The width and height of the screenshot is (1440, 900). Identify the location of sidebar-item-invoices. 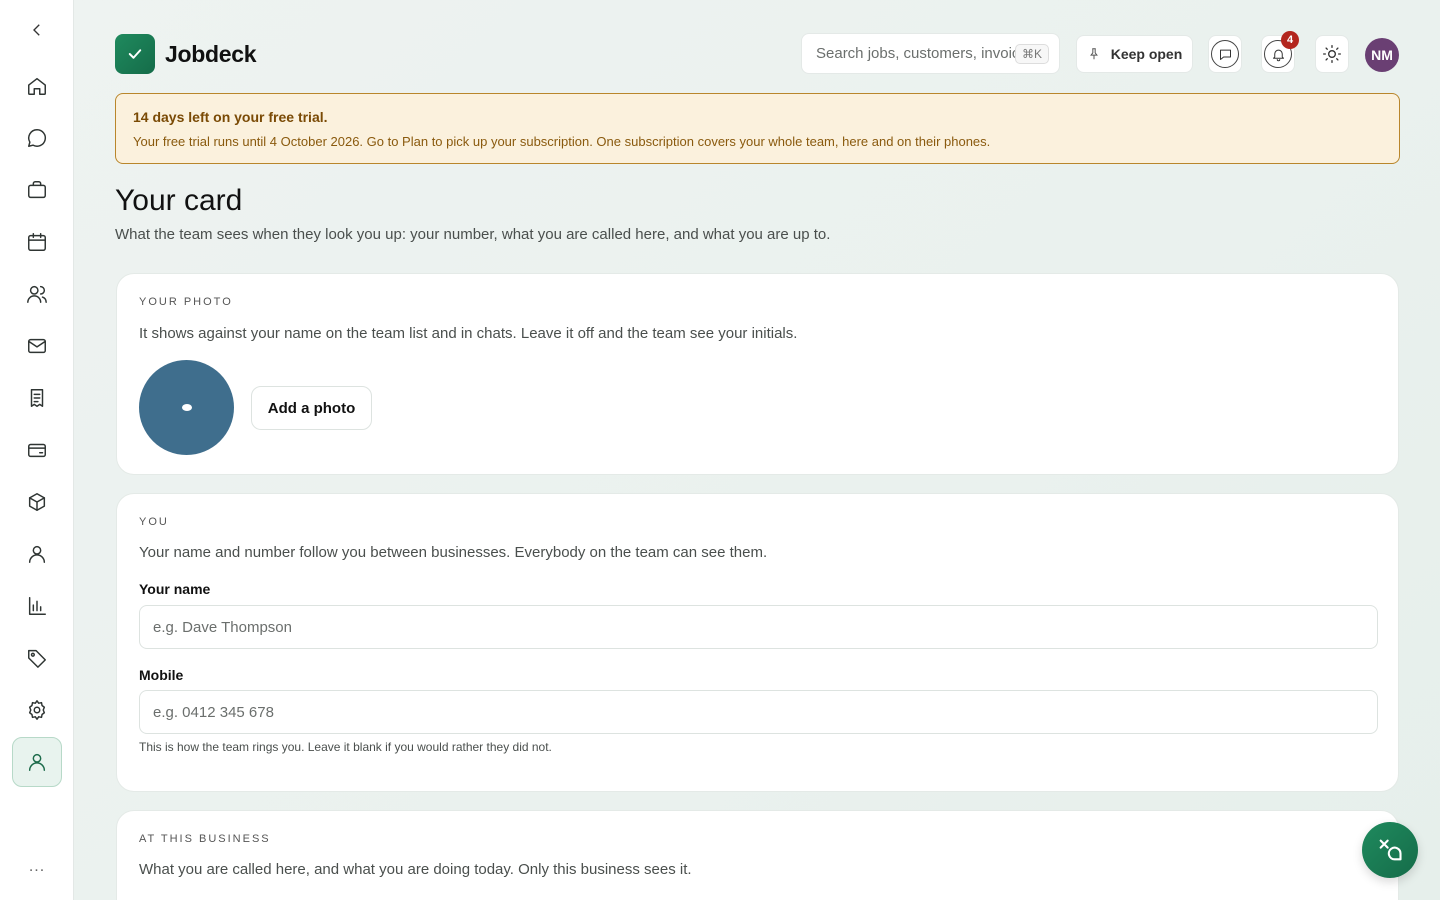
(37, 398).